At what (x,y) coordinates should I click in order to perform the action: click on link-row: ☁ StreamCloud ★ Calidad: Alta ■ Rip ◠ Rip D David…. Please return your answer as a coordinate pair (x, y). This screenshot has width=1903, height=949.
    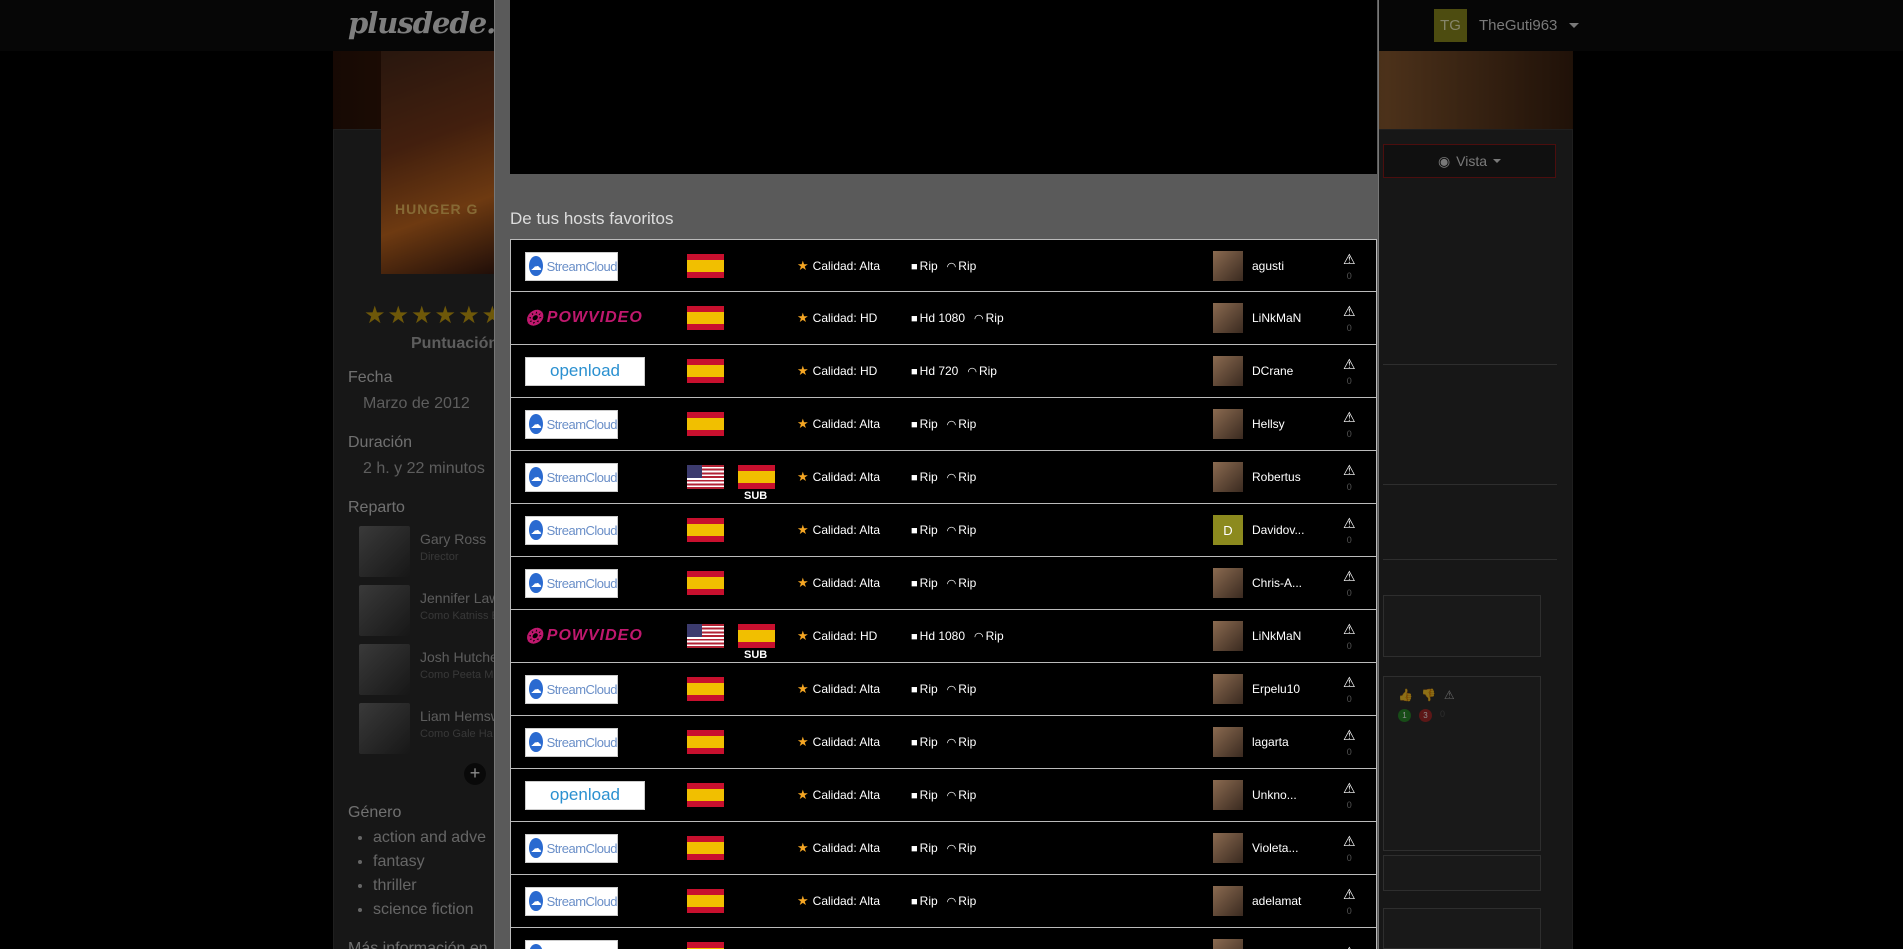
    Looking at the image, I should click on (943, 530).